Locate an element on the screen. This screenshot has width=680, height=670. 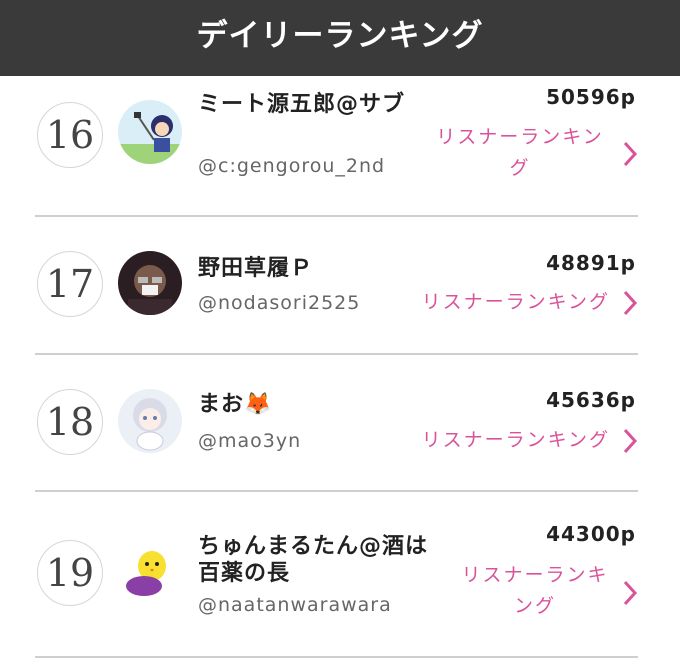
points-value: 45636p is located at coordinates (591, 400).